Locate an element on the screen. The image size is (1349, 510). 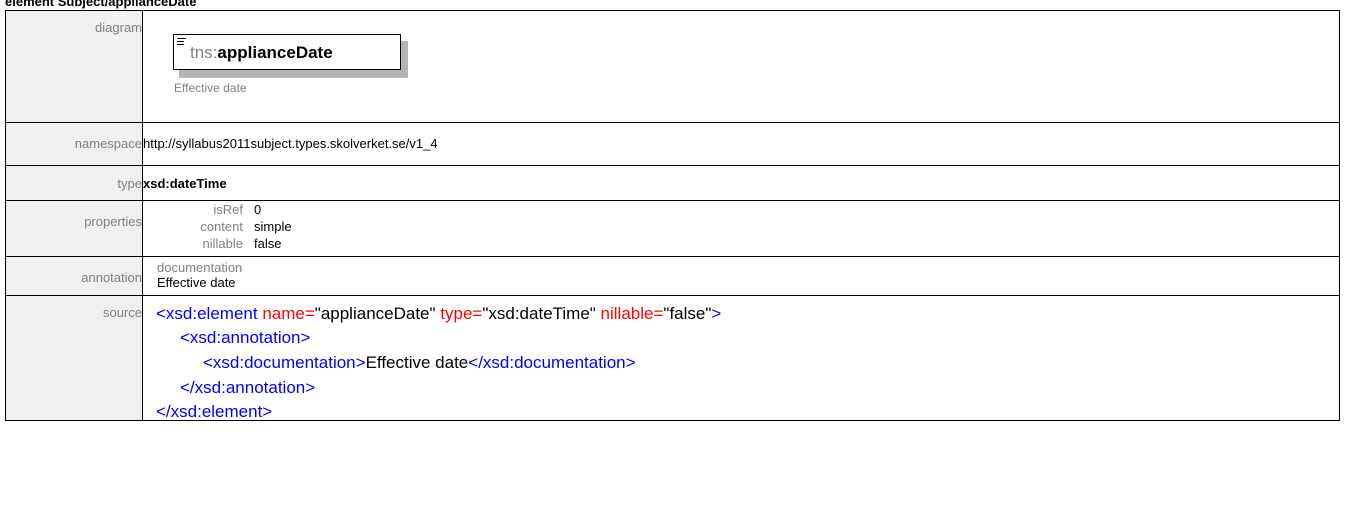
properties-label-cell: properties is located at coordinates (74, 228).